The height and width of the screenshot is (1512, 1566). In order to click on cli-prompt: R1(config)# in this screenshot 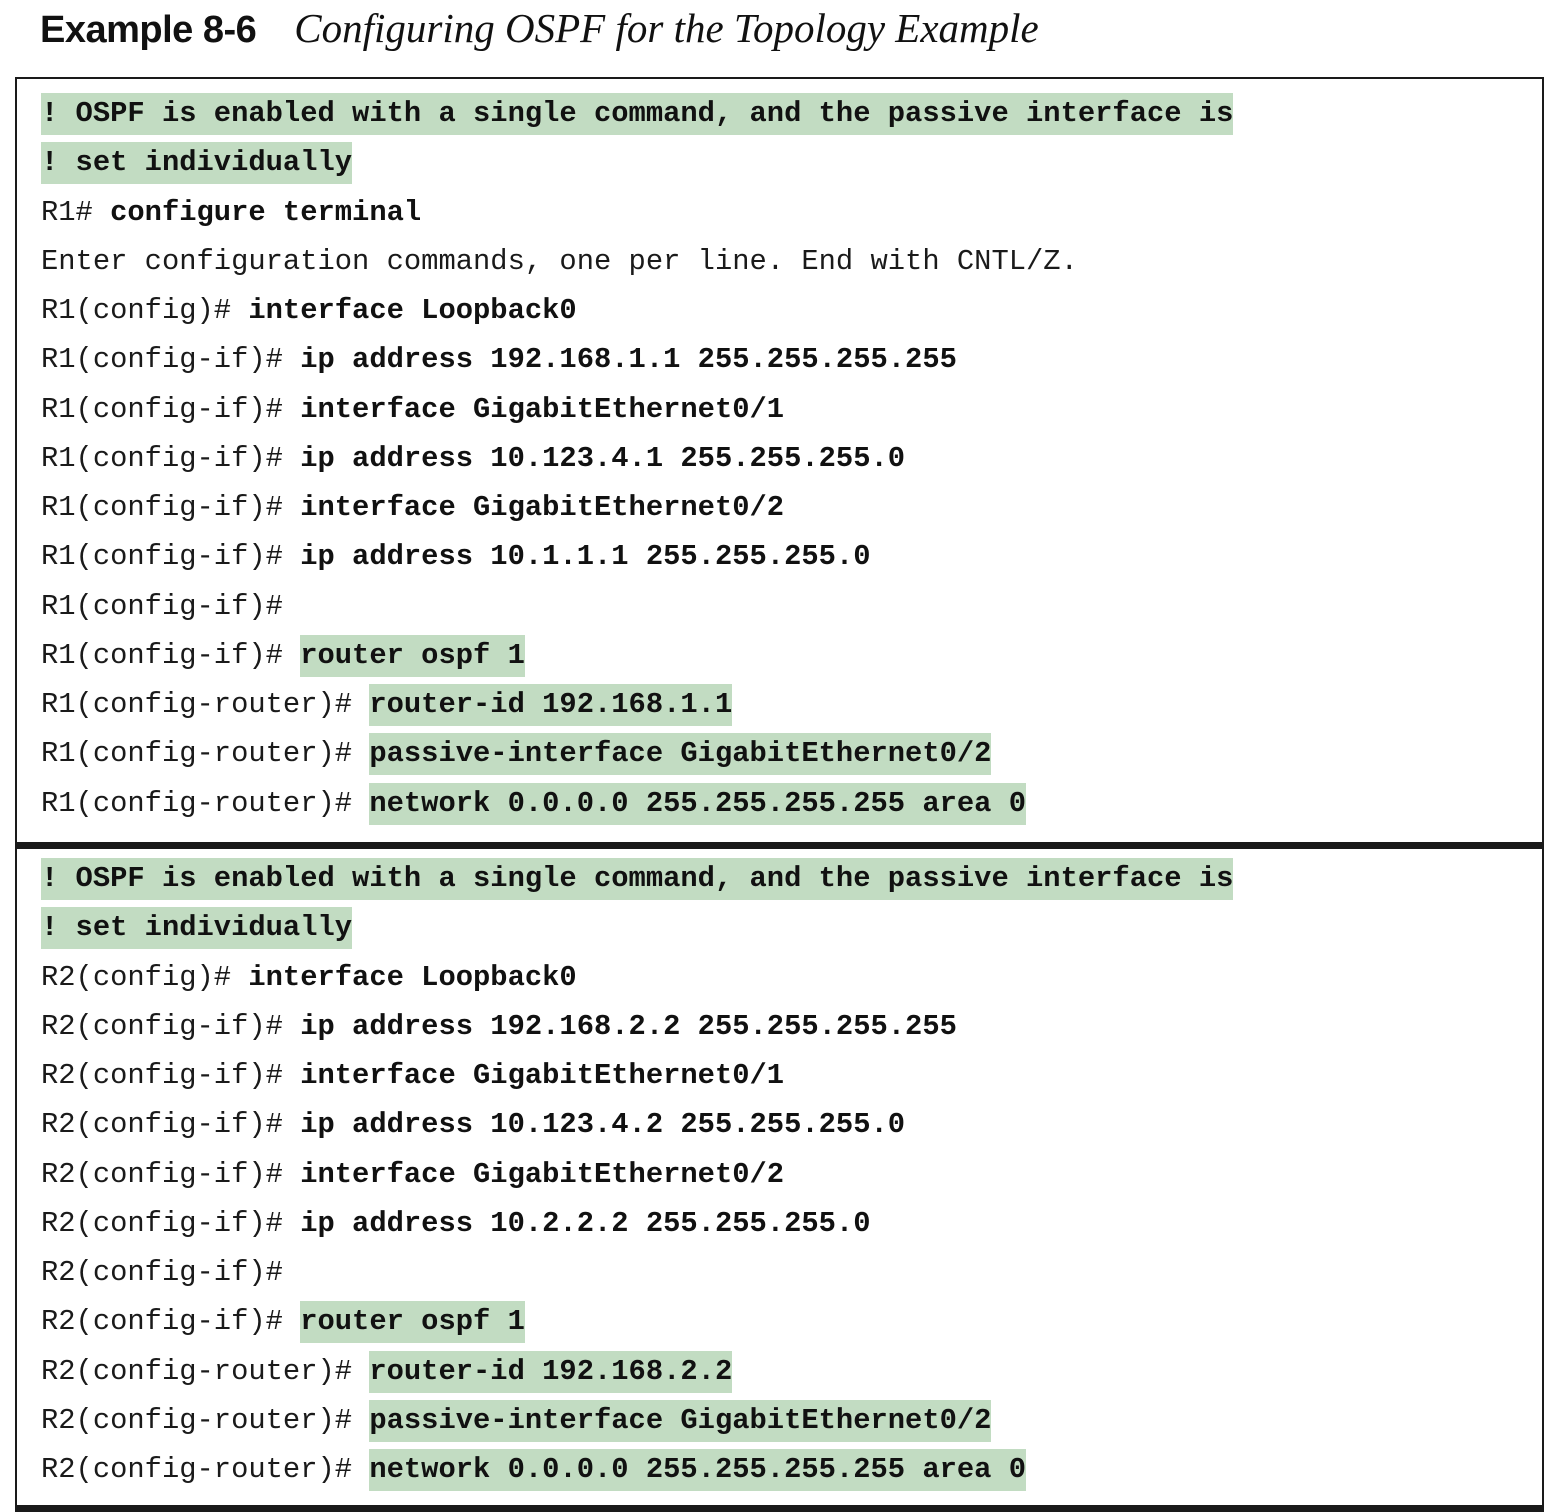, I will do `click(145, 310)`.